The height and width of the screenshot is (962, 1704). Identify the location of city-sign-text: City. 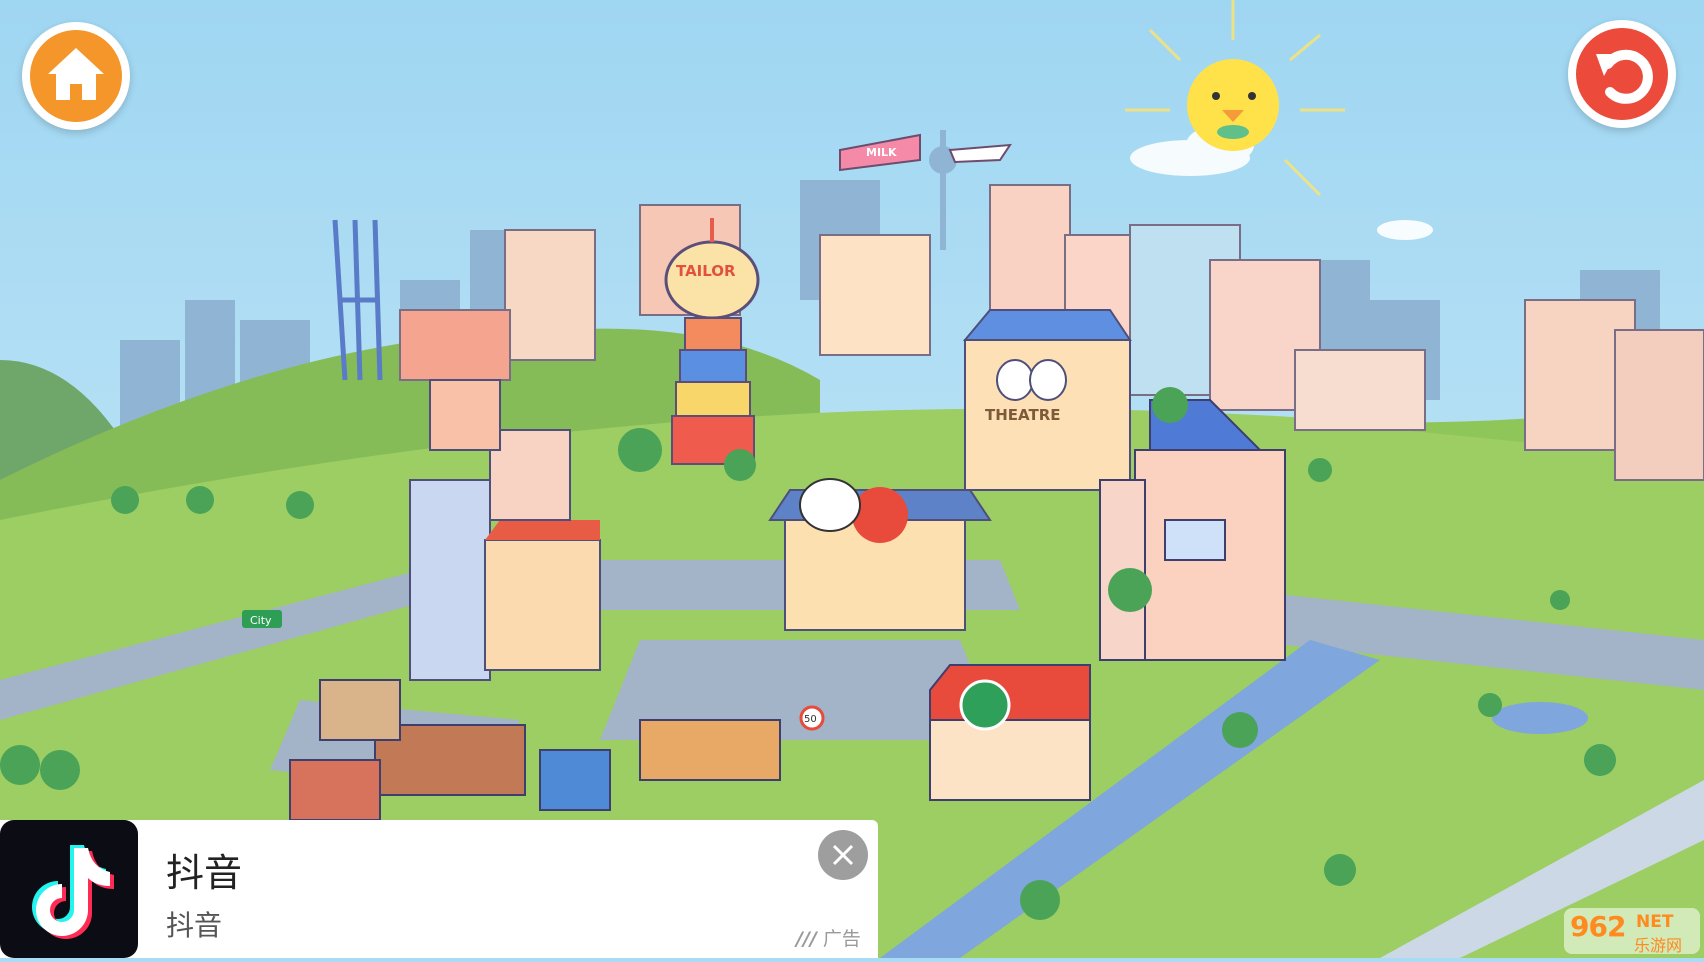
(261, 620).